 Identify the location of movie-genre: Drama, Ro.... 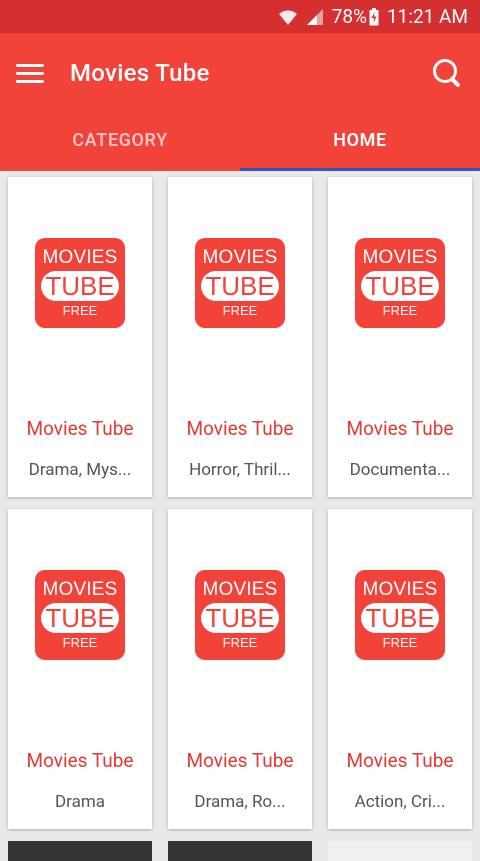
(240, 802).